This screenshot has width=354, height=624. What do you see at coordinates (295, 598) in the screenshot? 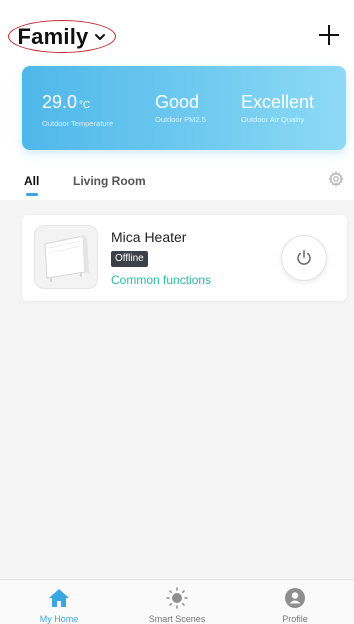
I see `profile-icon` at bounding box center [295, 598].